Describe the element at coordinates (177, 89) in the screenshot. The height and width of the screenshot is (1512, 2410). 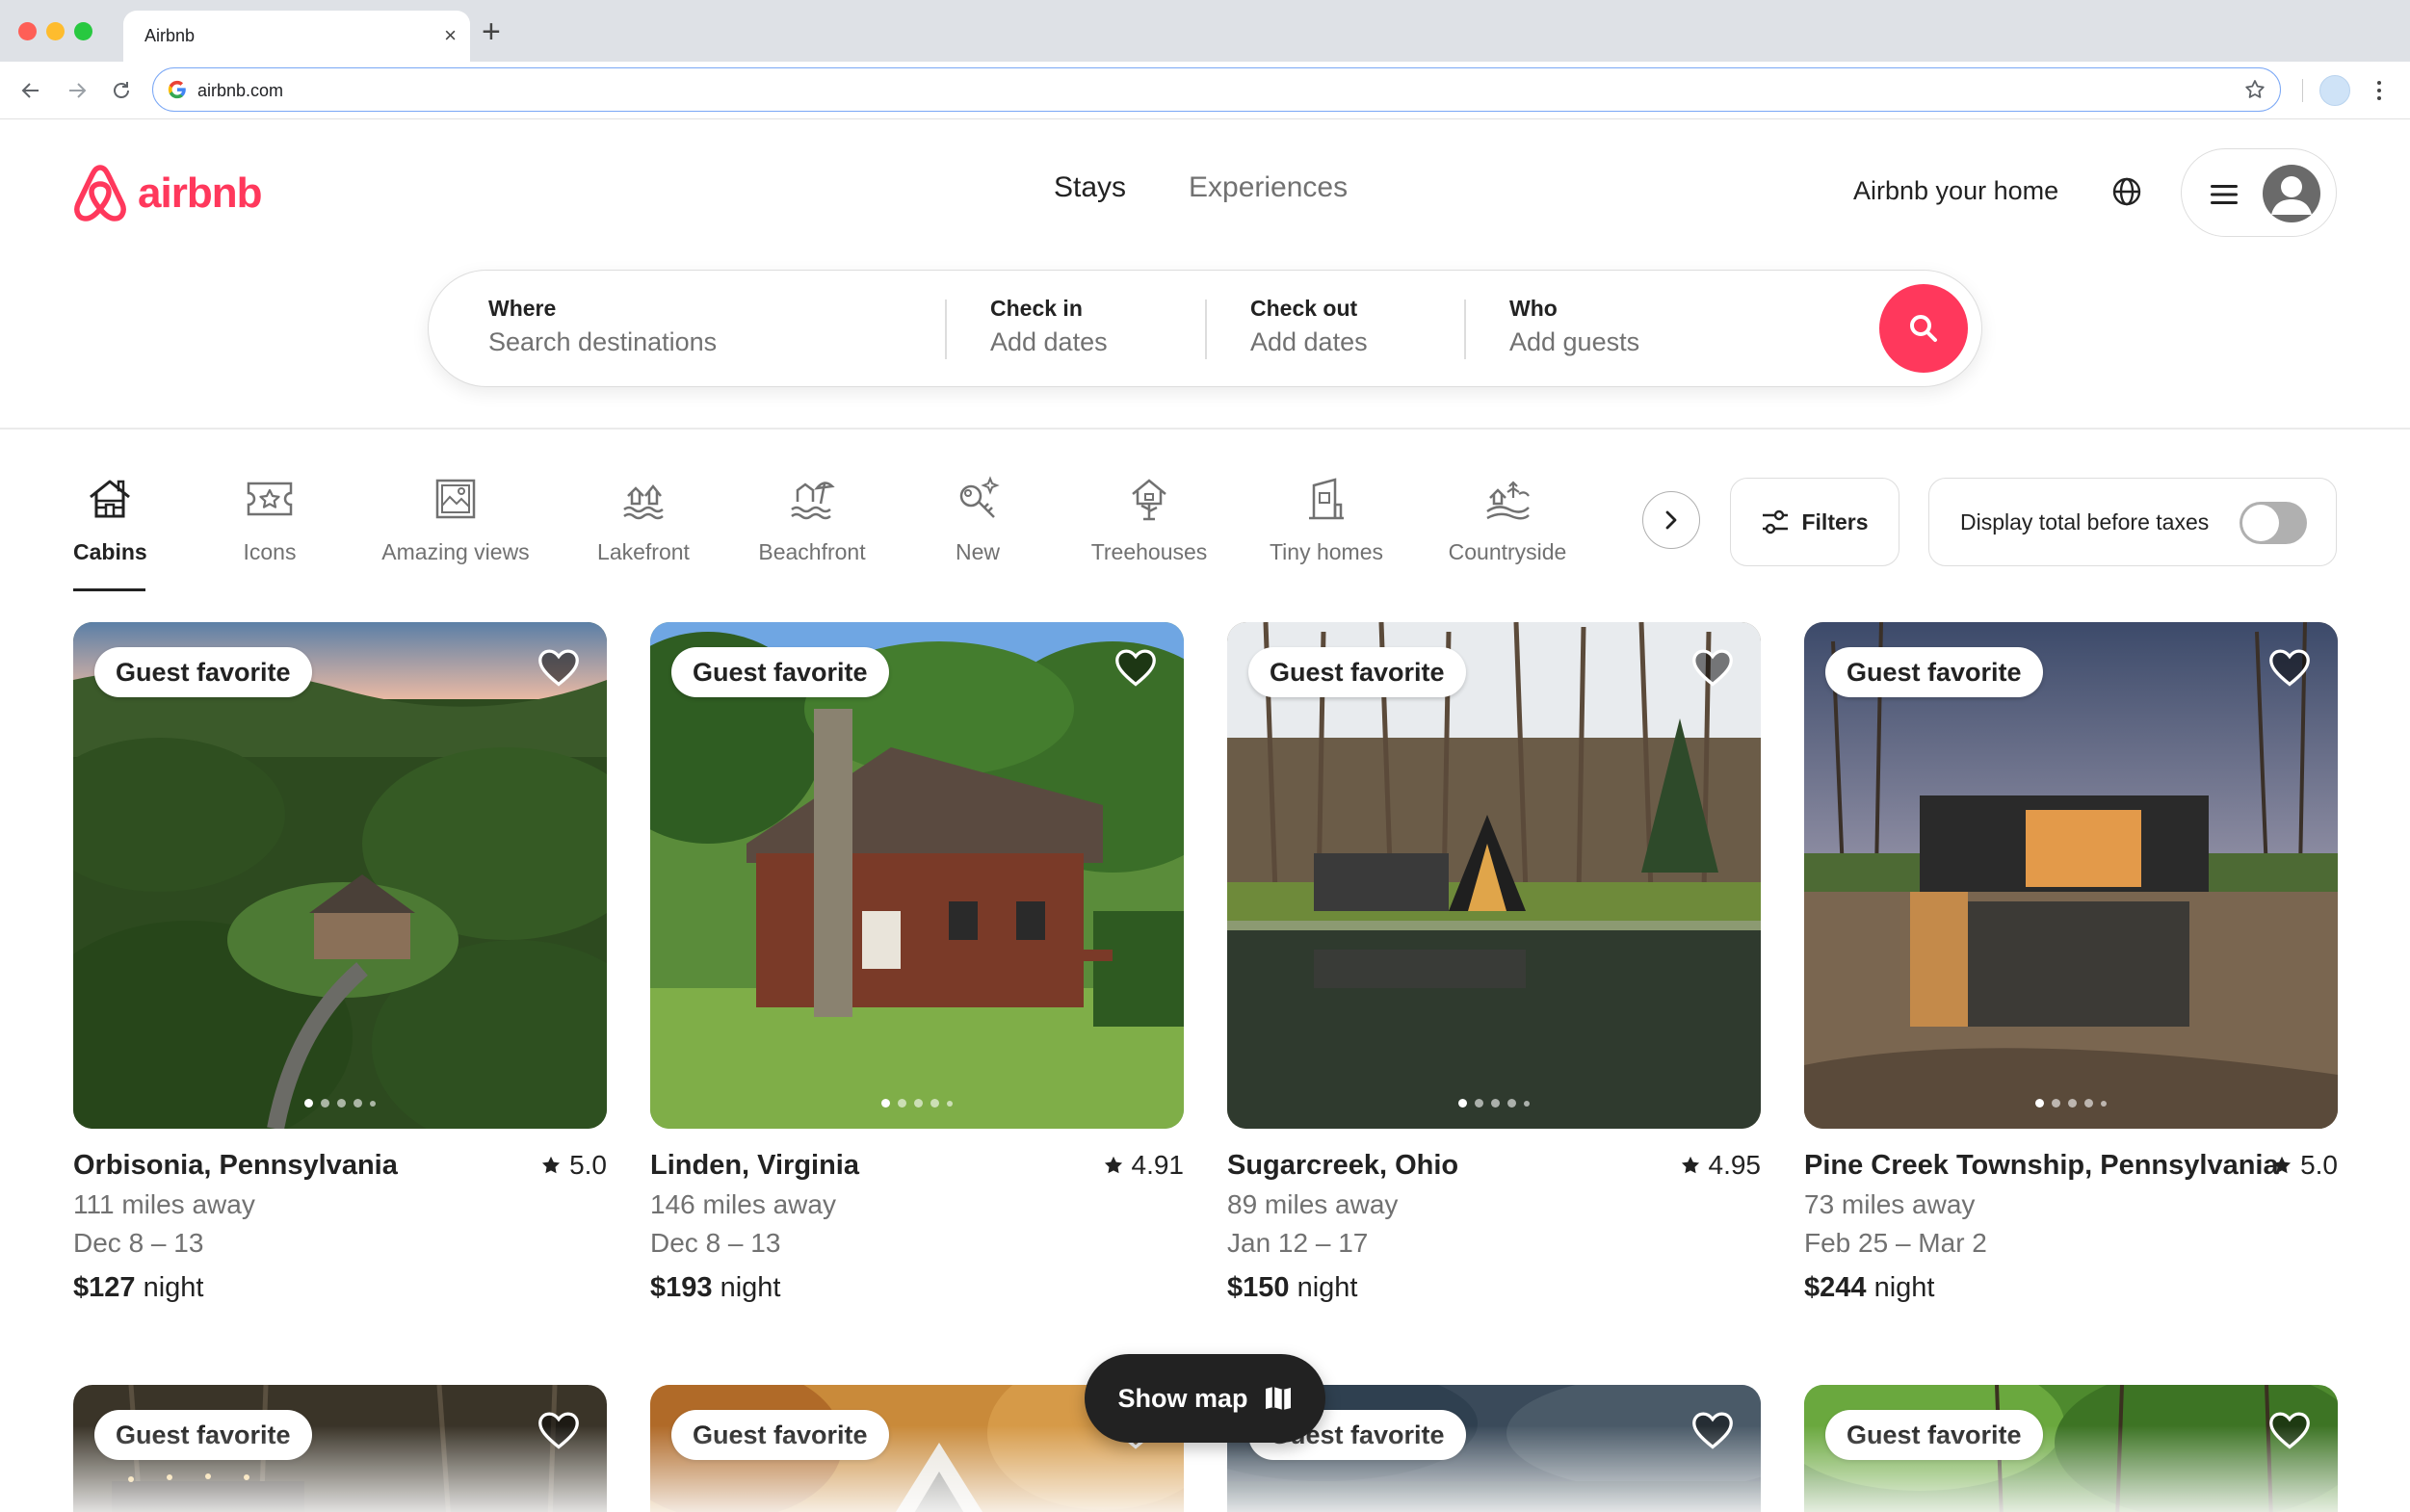
I see `google-icon` at that location.